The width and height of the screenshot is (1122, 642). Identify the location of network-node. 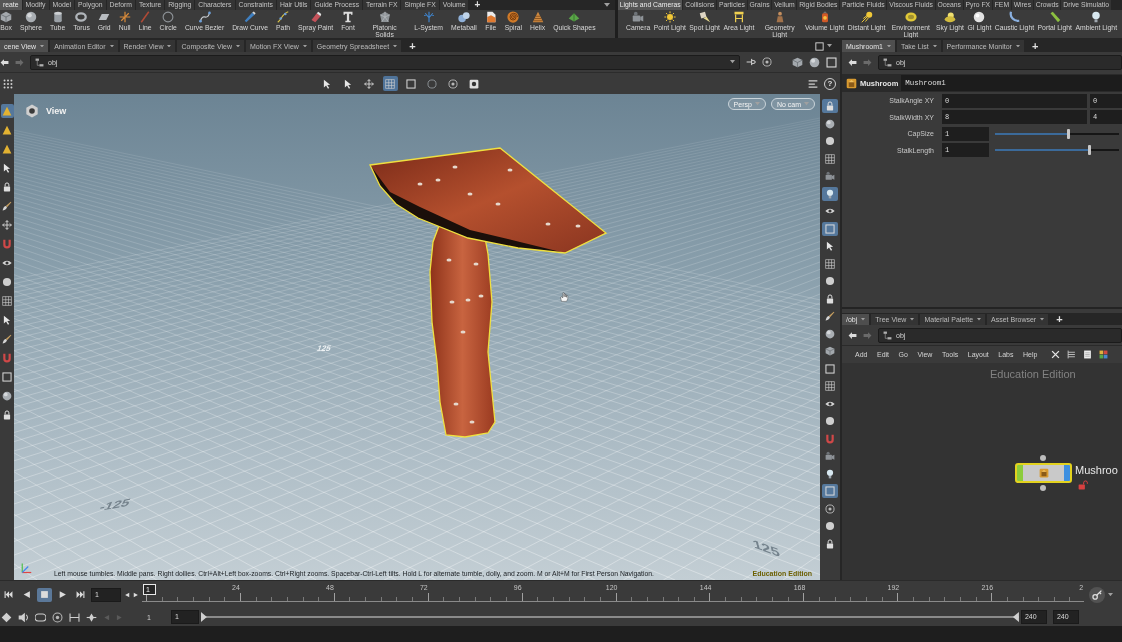
(1043, 473).